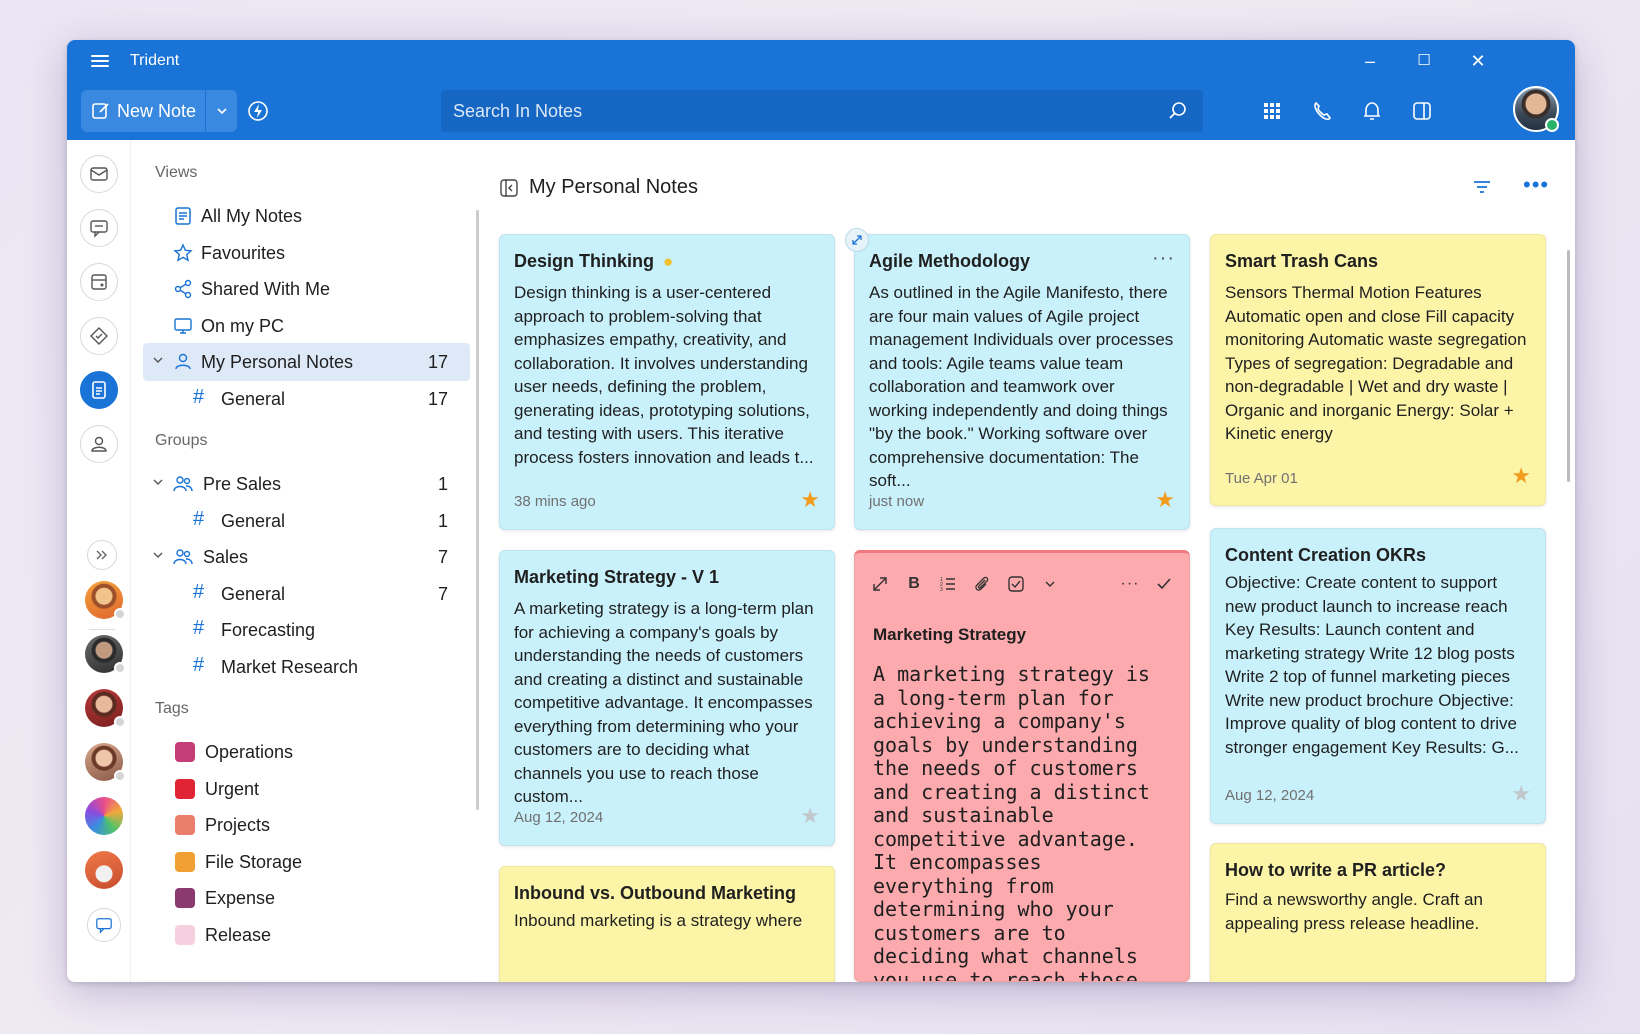  What do you see at coordinates (104, 925) in the screenshot?
I see `feedback-icon` at bounding box center [104, 925].